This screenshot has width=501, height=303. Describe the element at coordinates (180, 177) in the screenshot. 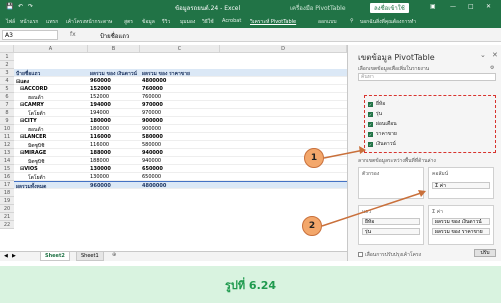

I see `table-row: โตโยต้า 130000 650000` at that location.